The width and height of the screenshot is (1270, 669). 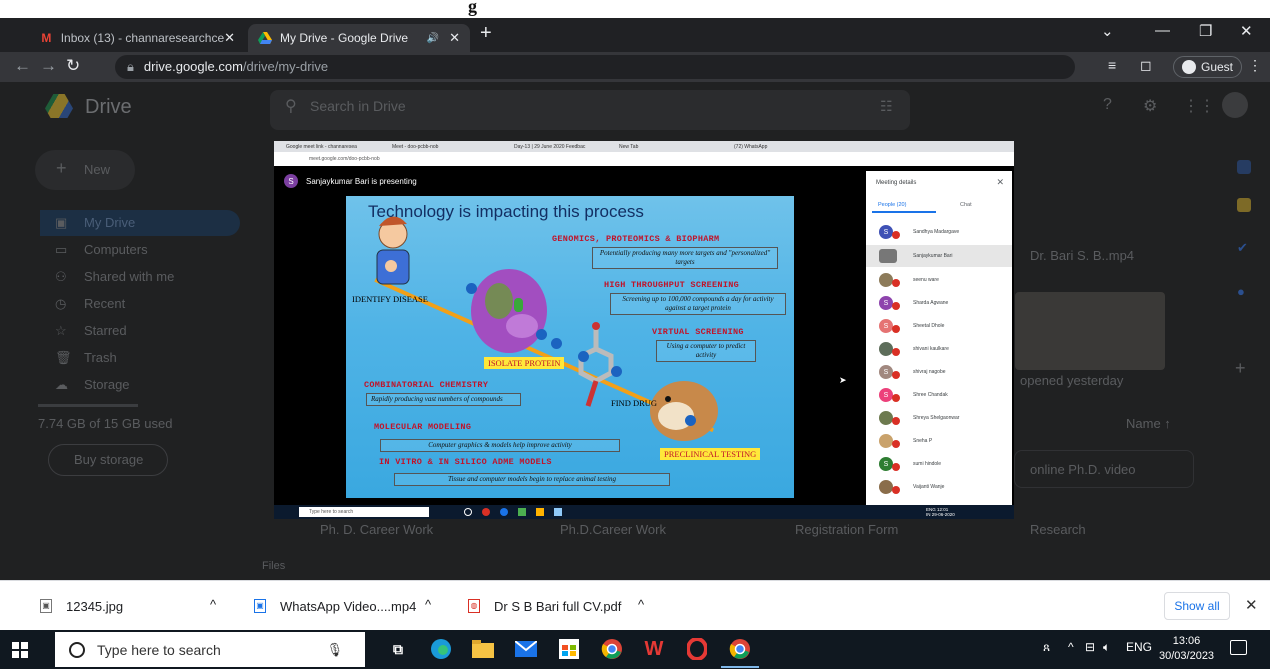 What do you see at coordinates (1090, 331) in the screenshot?
I see `video-thumbnail` at bounding box center [1090, 331].